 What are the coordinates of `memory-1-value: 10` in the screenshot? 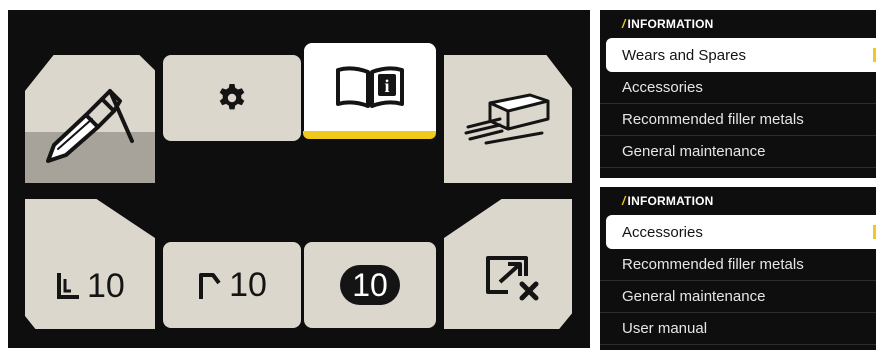 It's located at (106, 286).